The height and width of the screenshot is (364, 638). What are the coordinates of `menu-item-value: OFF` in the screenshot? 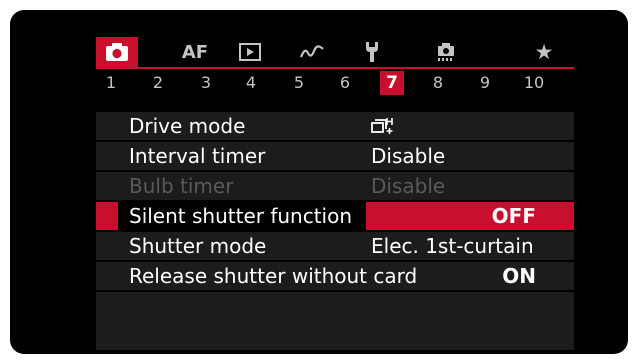 It's located at (513, 216).